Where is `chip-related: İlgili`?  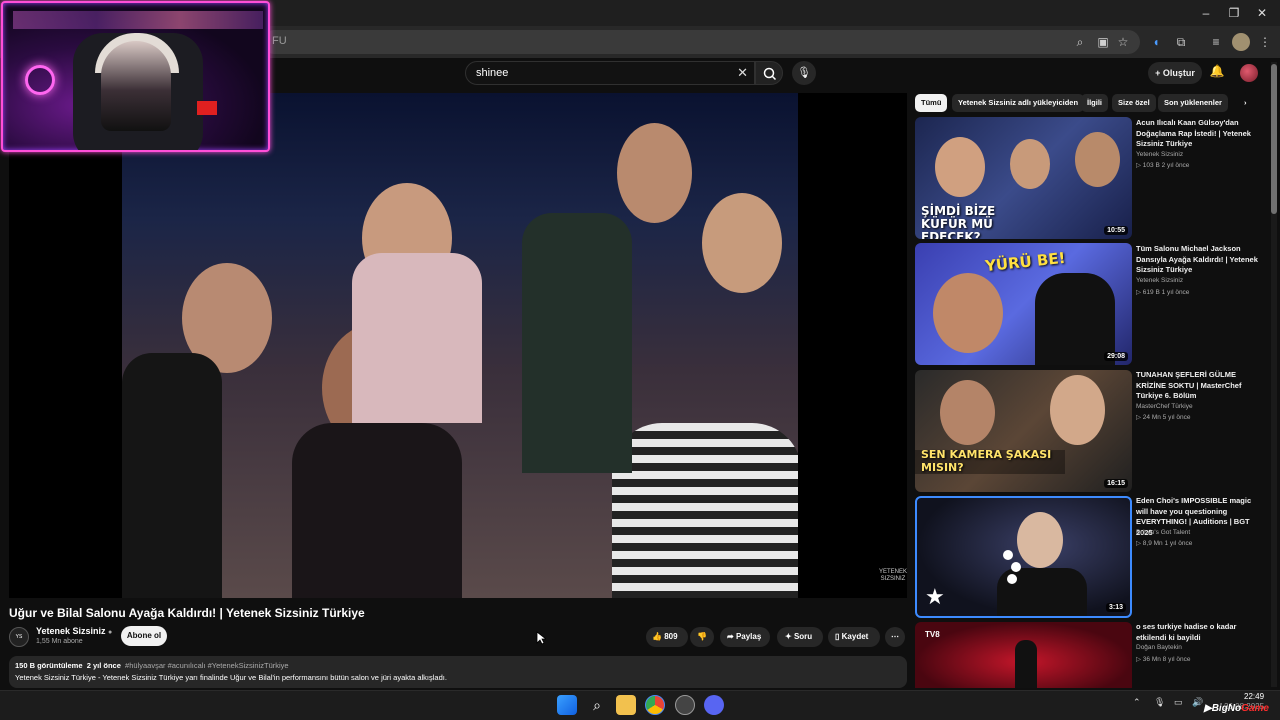 chip-related: İlgili is located at coordinates (1094, 103).